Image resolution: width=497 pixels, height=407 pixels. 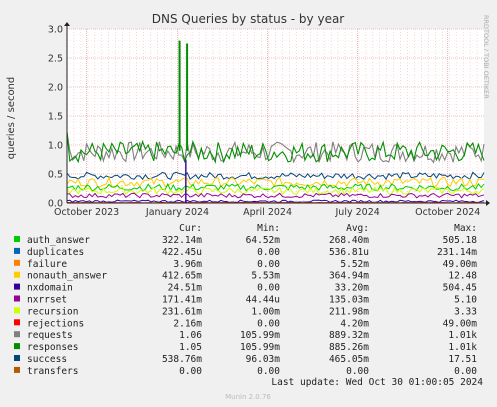 What do you see at coordinates (55, 146) in the screenshot?
I see `y-tick-label: 1.0` at bounding box center [55, 146].